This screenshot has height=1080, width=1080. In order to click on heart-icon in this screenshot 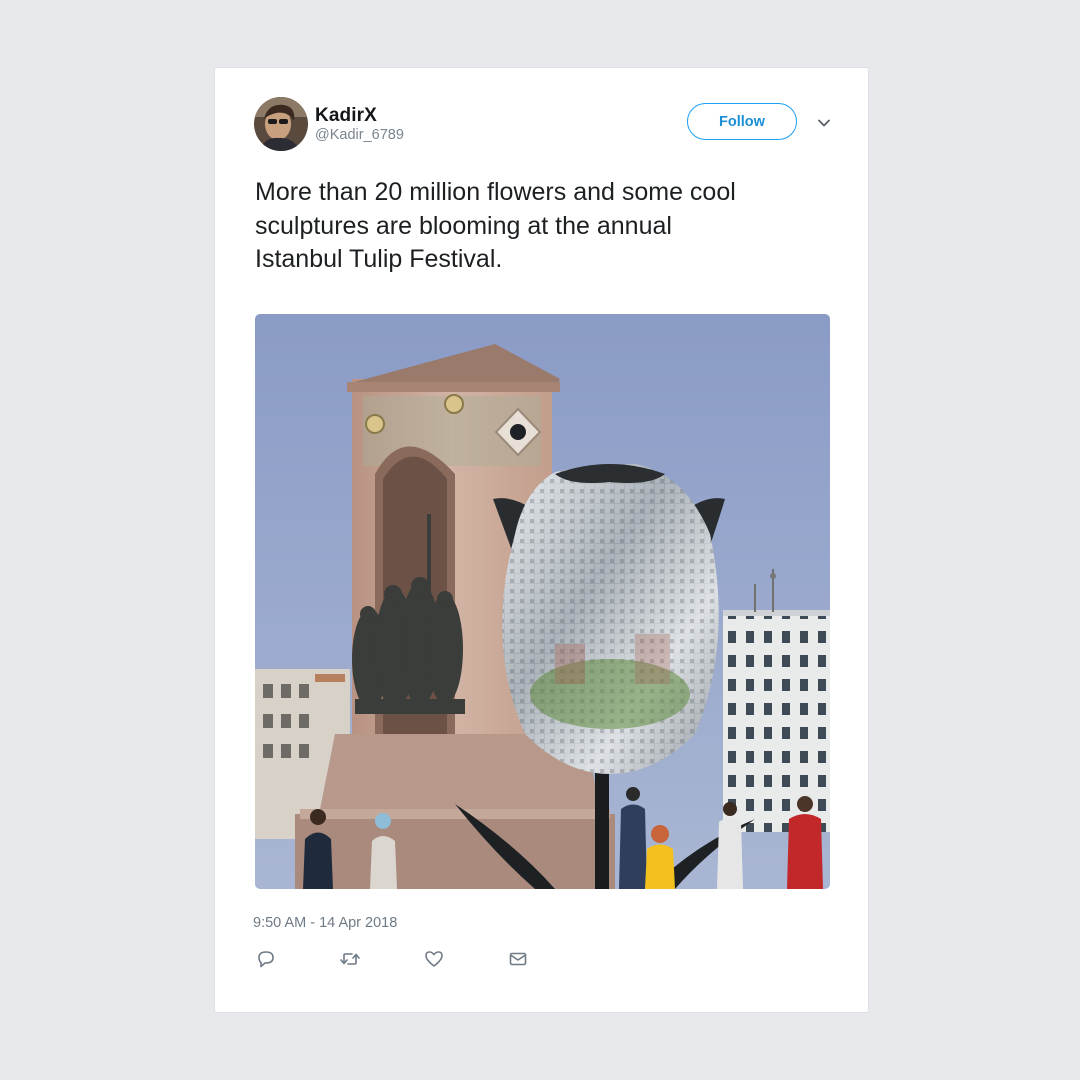, I will do `click(434, 959)`.